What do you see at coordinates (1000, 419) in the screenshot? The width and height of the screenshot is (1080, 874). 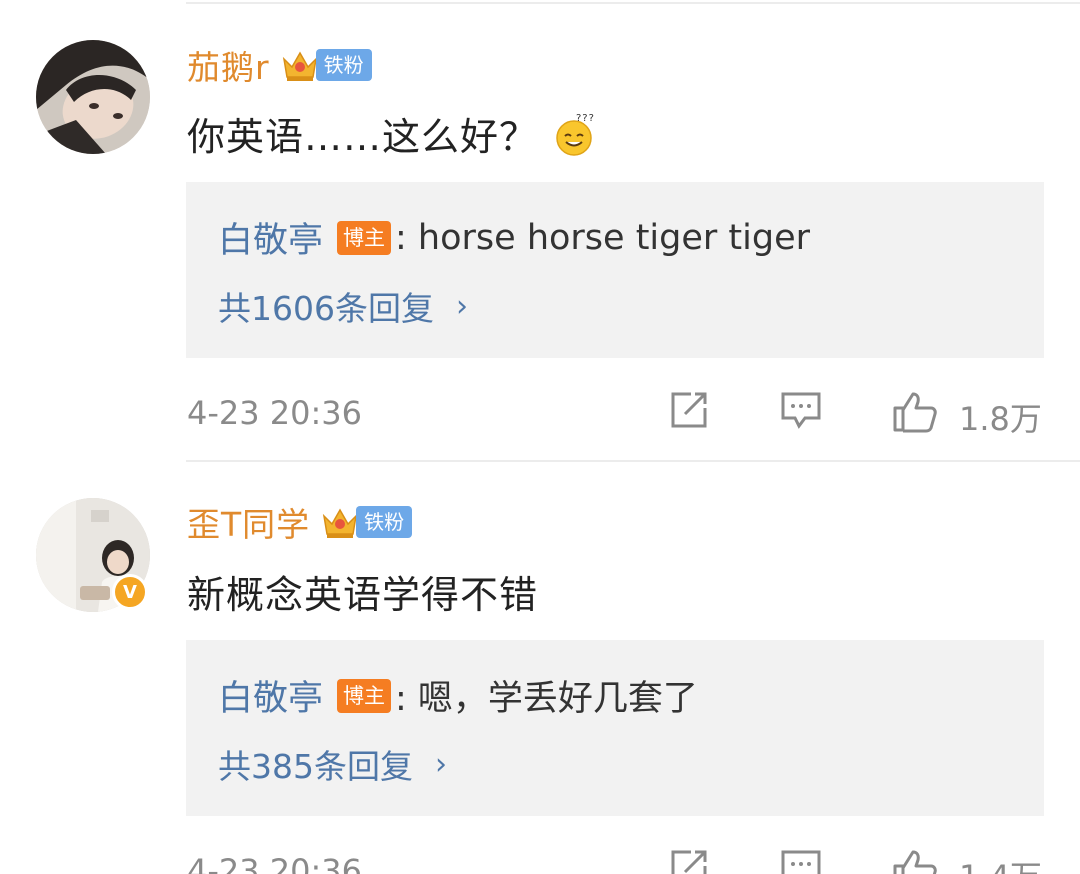 I see `like-count: 1.8万` at bounding box center [1000, 419].